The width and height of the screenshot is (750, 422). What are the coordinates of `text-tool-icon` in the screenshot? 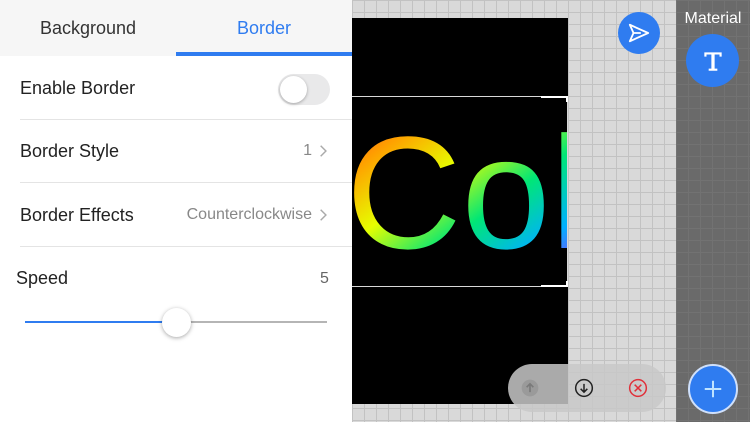 It's located at (712, 61).